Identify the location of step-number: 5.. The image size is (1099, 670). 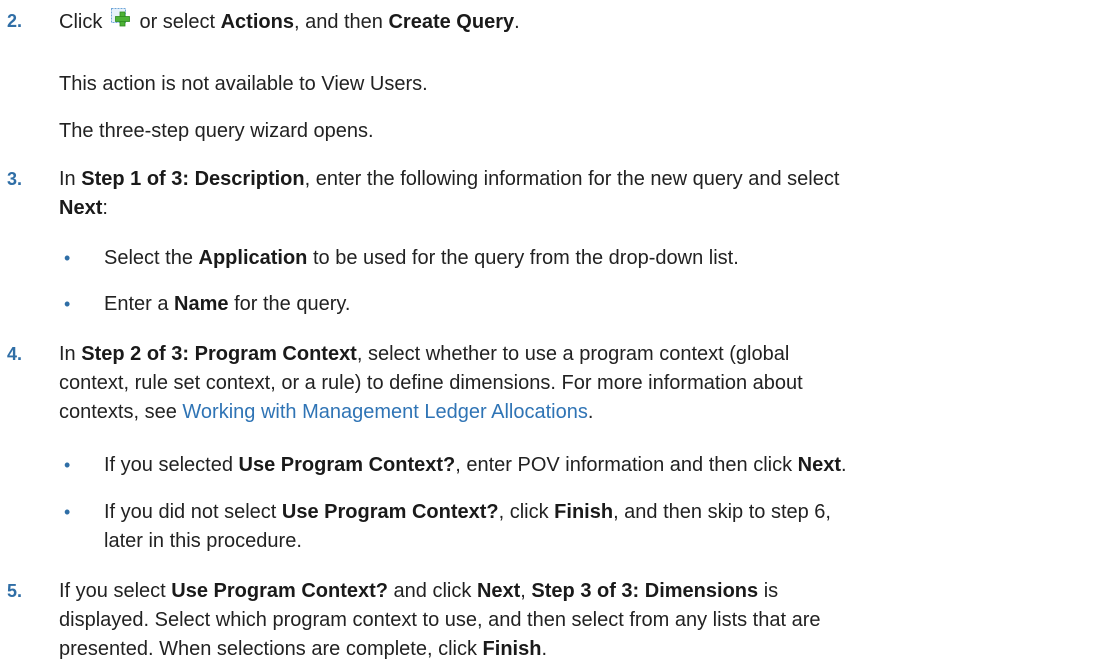
(15, 591).